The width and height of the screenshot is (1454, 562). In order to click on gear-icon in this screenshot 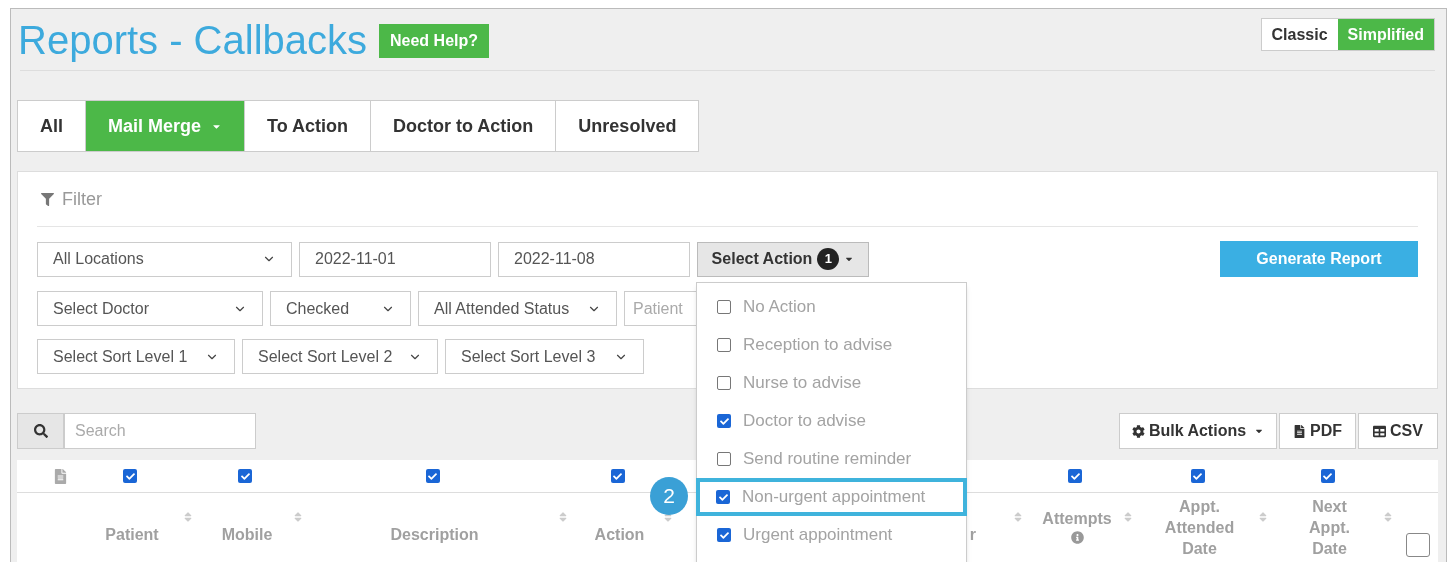, I will do `click(1138, 431)`.